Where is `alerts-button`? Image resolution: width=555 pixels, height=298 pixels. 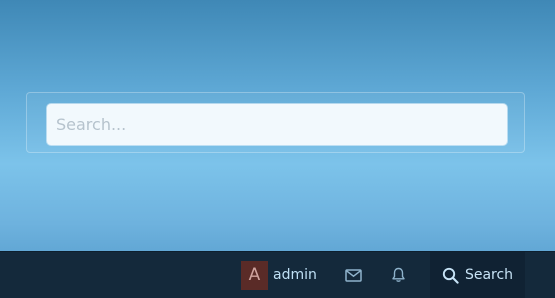 alerts-button is located at coordinates (398, 275).